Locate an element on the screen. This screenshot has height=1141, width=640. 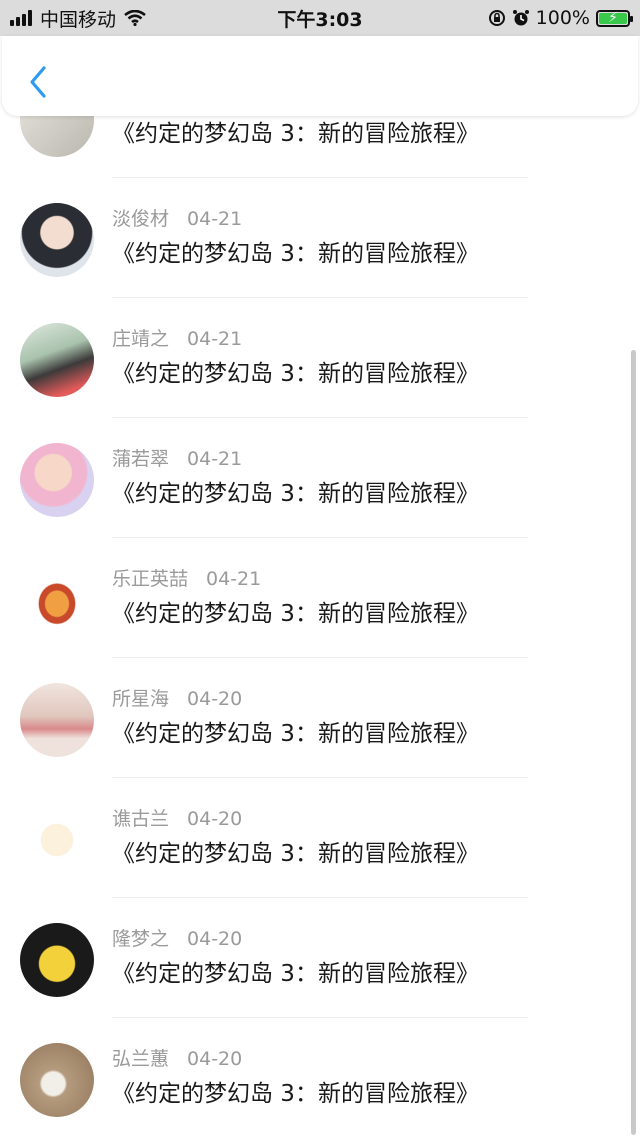
wifi-icon is located at coordinates (135, 18).